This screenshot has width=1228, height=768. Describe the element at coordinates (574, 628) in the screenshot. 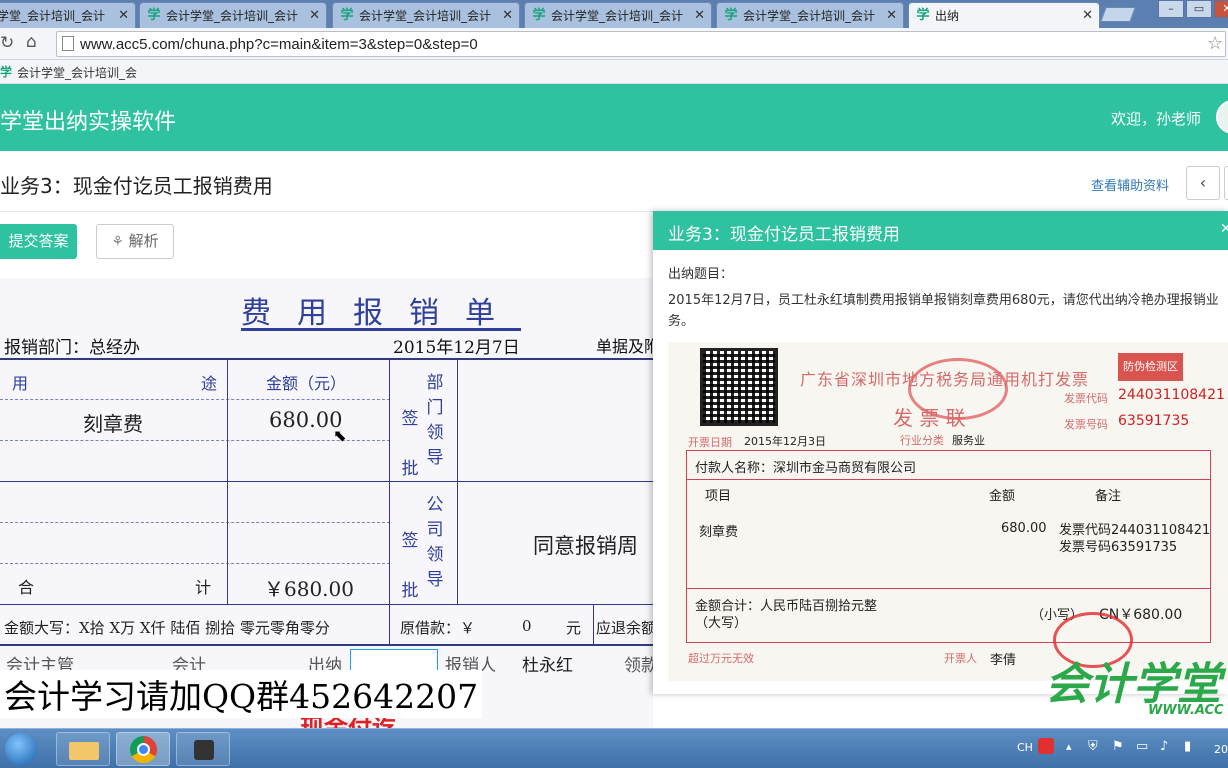

I see `loan-unit: 元` at that location.